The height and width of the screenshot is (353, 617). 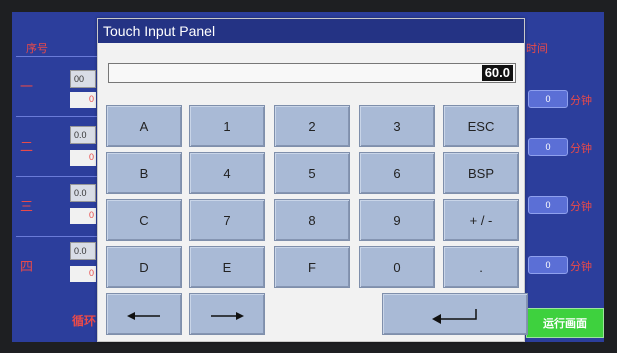 I want to click on bg-row-2-unit: 分钟, so click(x=581, y=148).